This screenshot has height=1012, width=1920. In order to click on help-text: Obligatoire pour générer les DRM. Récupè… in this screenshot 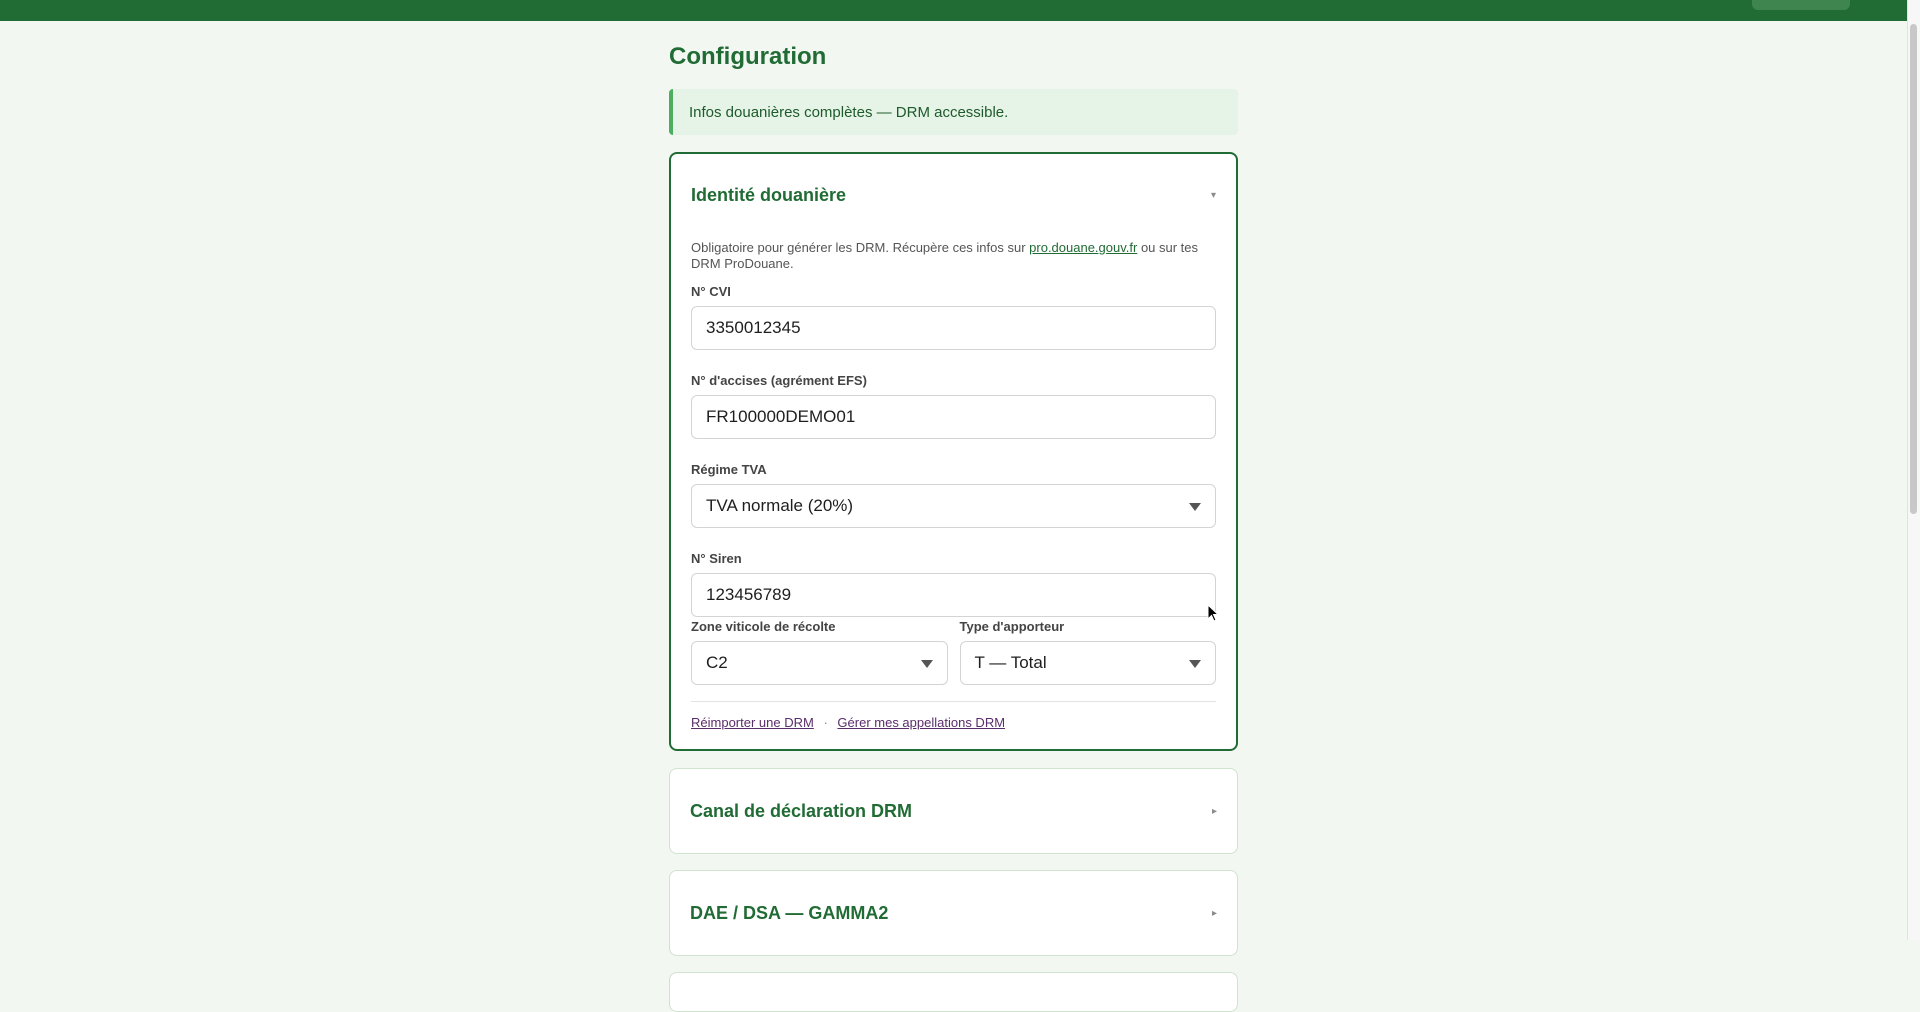, I will do `click(953, 256)`.